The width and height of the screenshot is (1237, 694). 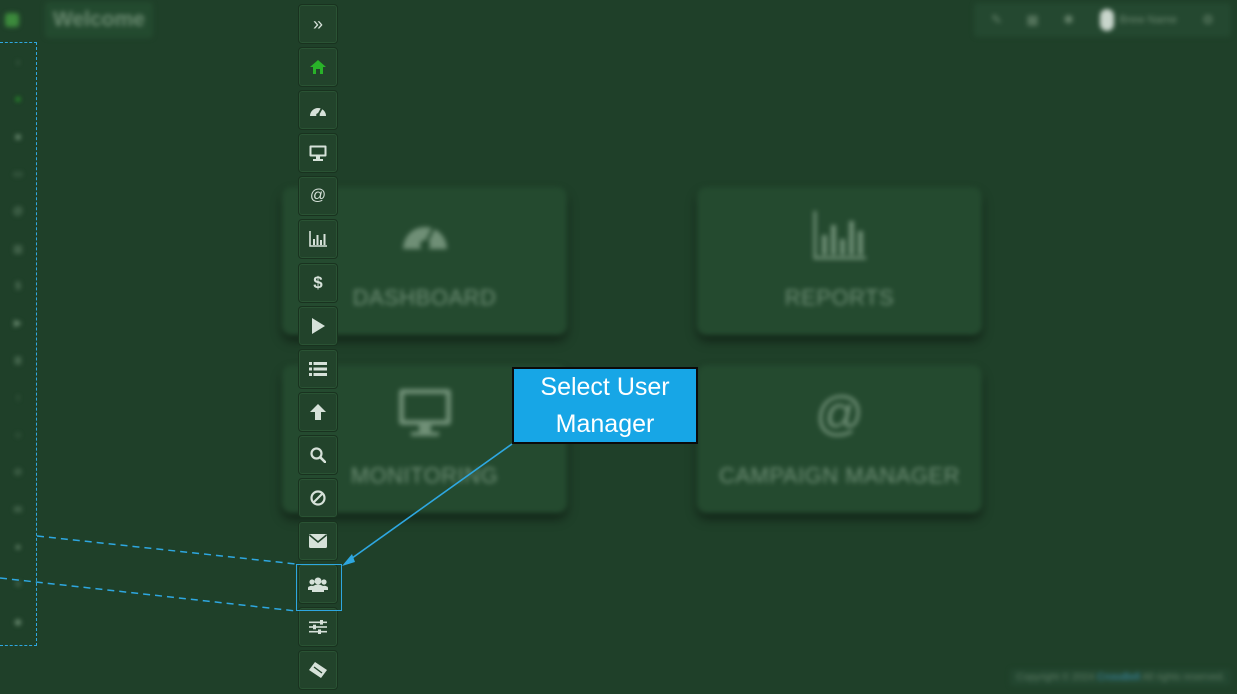 I want to click on bar-chart-icon, so click(x=318, y=239).